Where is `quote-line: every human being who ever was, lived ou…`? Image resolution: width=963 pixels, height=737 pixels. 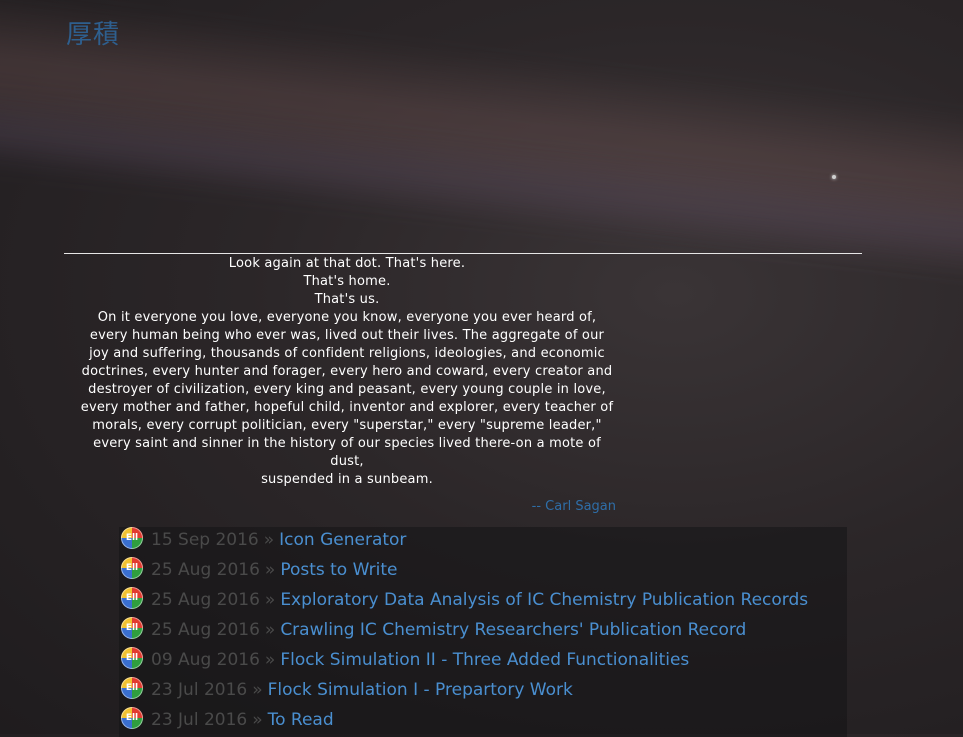
quote-line: every human being who ever was, lived ou… is located at coordinates (347, 335).